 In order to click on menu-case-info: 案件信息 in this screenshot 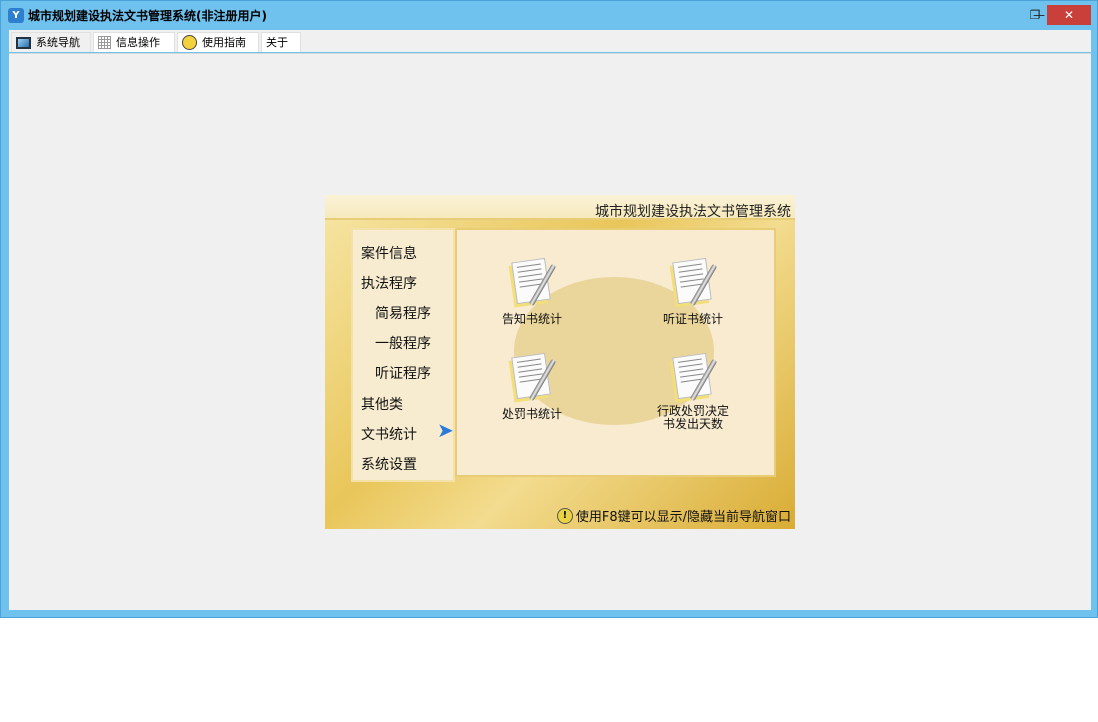, I will do `click(389, 253)`.